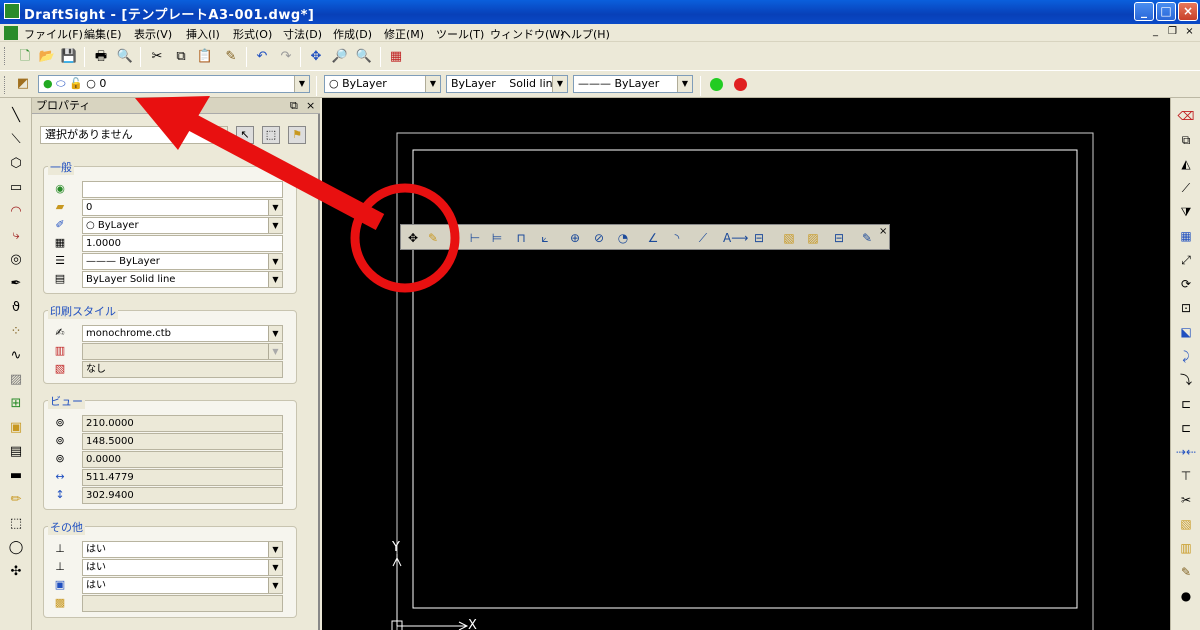 This screenshot has height=630, width=1200. Describe the element at coordinates (182, 567) in the screenshot. I see `ucs-icon-origin-field: はい ▼` at that location.